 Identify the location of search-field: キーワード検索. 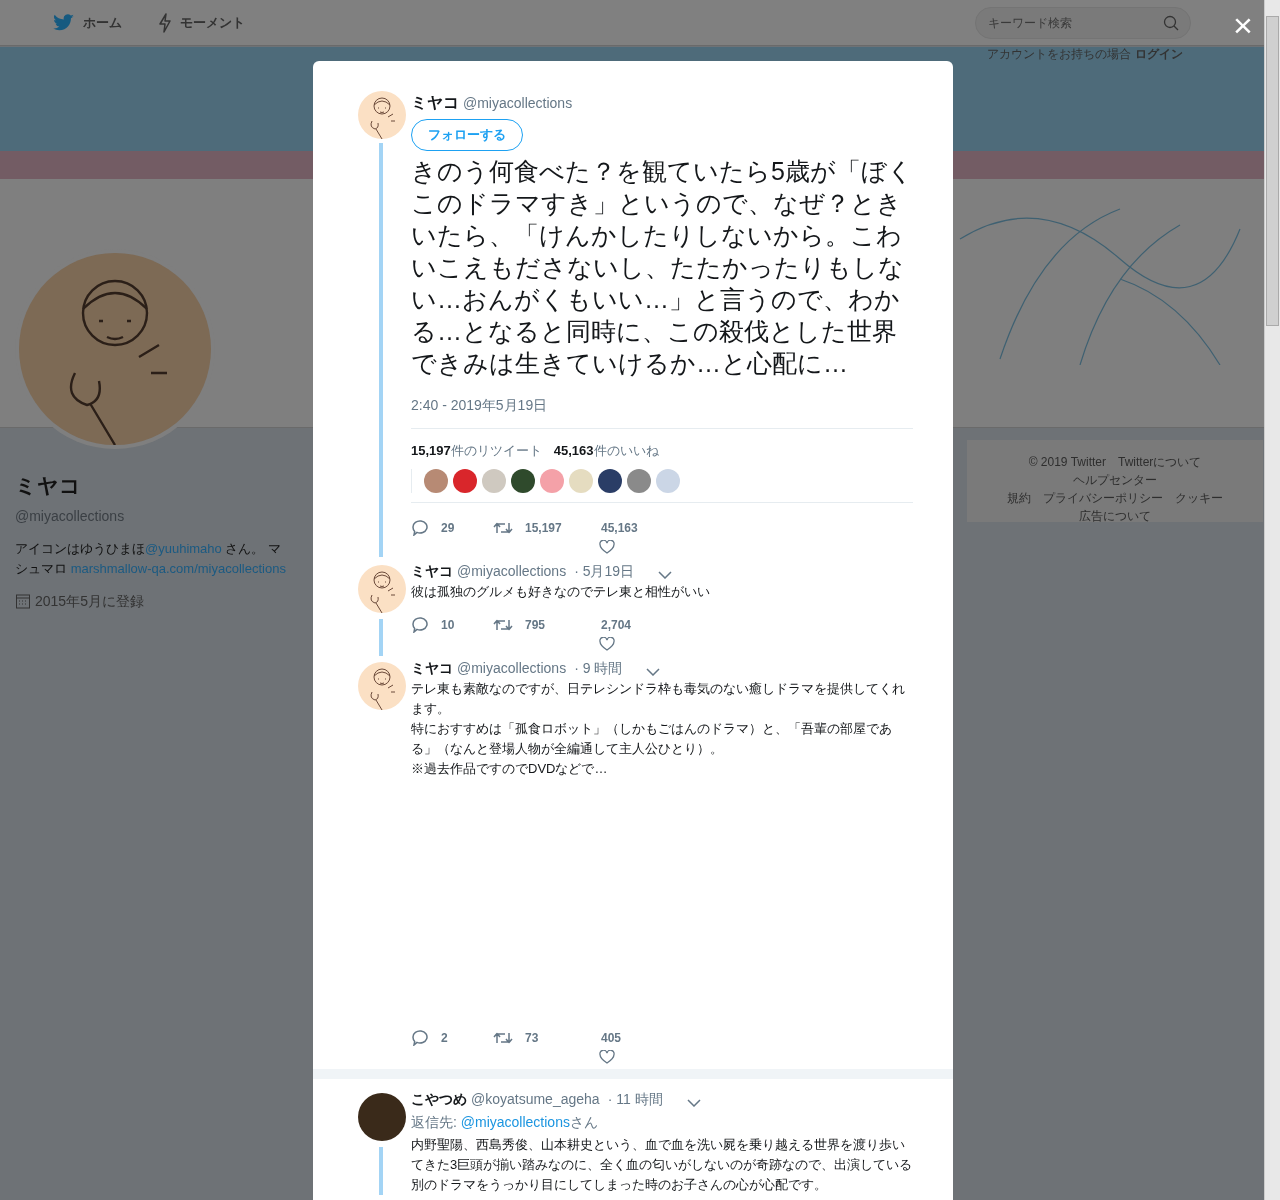
(1083, 22).